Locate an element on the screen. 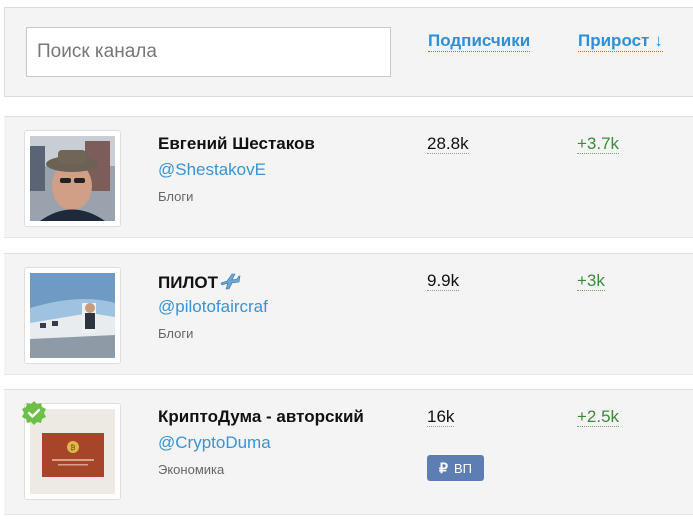 This screenshot has width=693, height=523. sort-by-subscribers-link: Подписчики is located at coordinates (479, 41).